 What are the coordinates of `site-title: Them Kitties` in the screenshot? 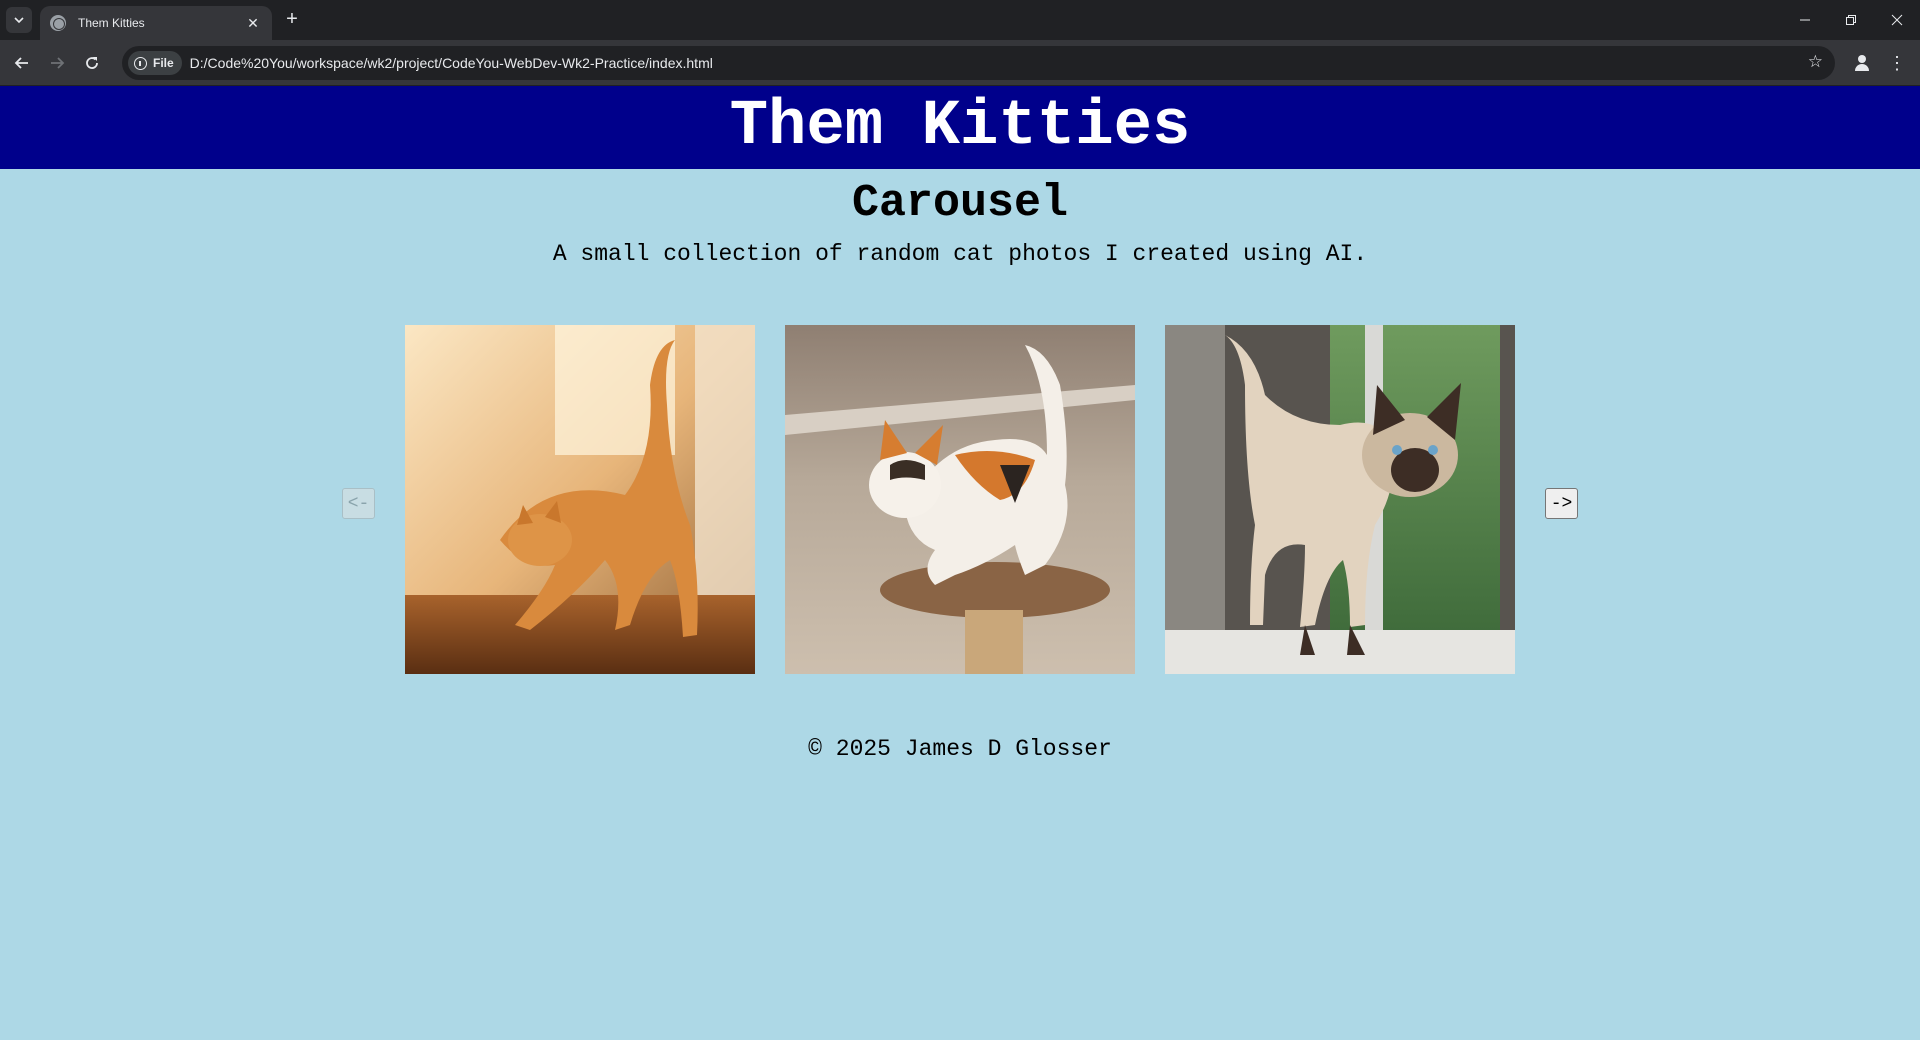 It's located at (960, 127).